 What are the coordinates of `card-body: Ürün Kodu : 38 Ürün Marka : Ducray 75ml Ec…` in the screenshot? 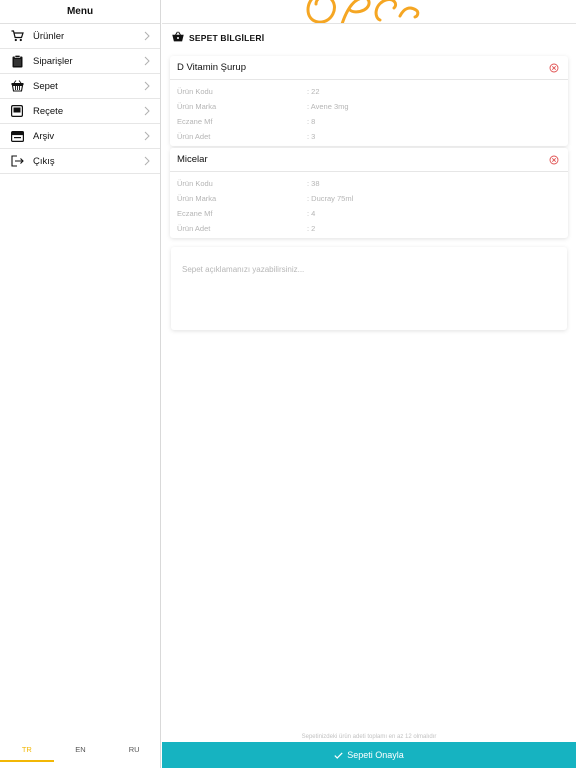 It's located at (369, 205).